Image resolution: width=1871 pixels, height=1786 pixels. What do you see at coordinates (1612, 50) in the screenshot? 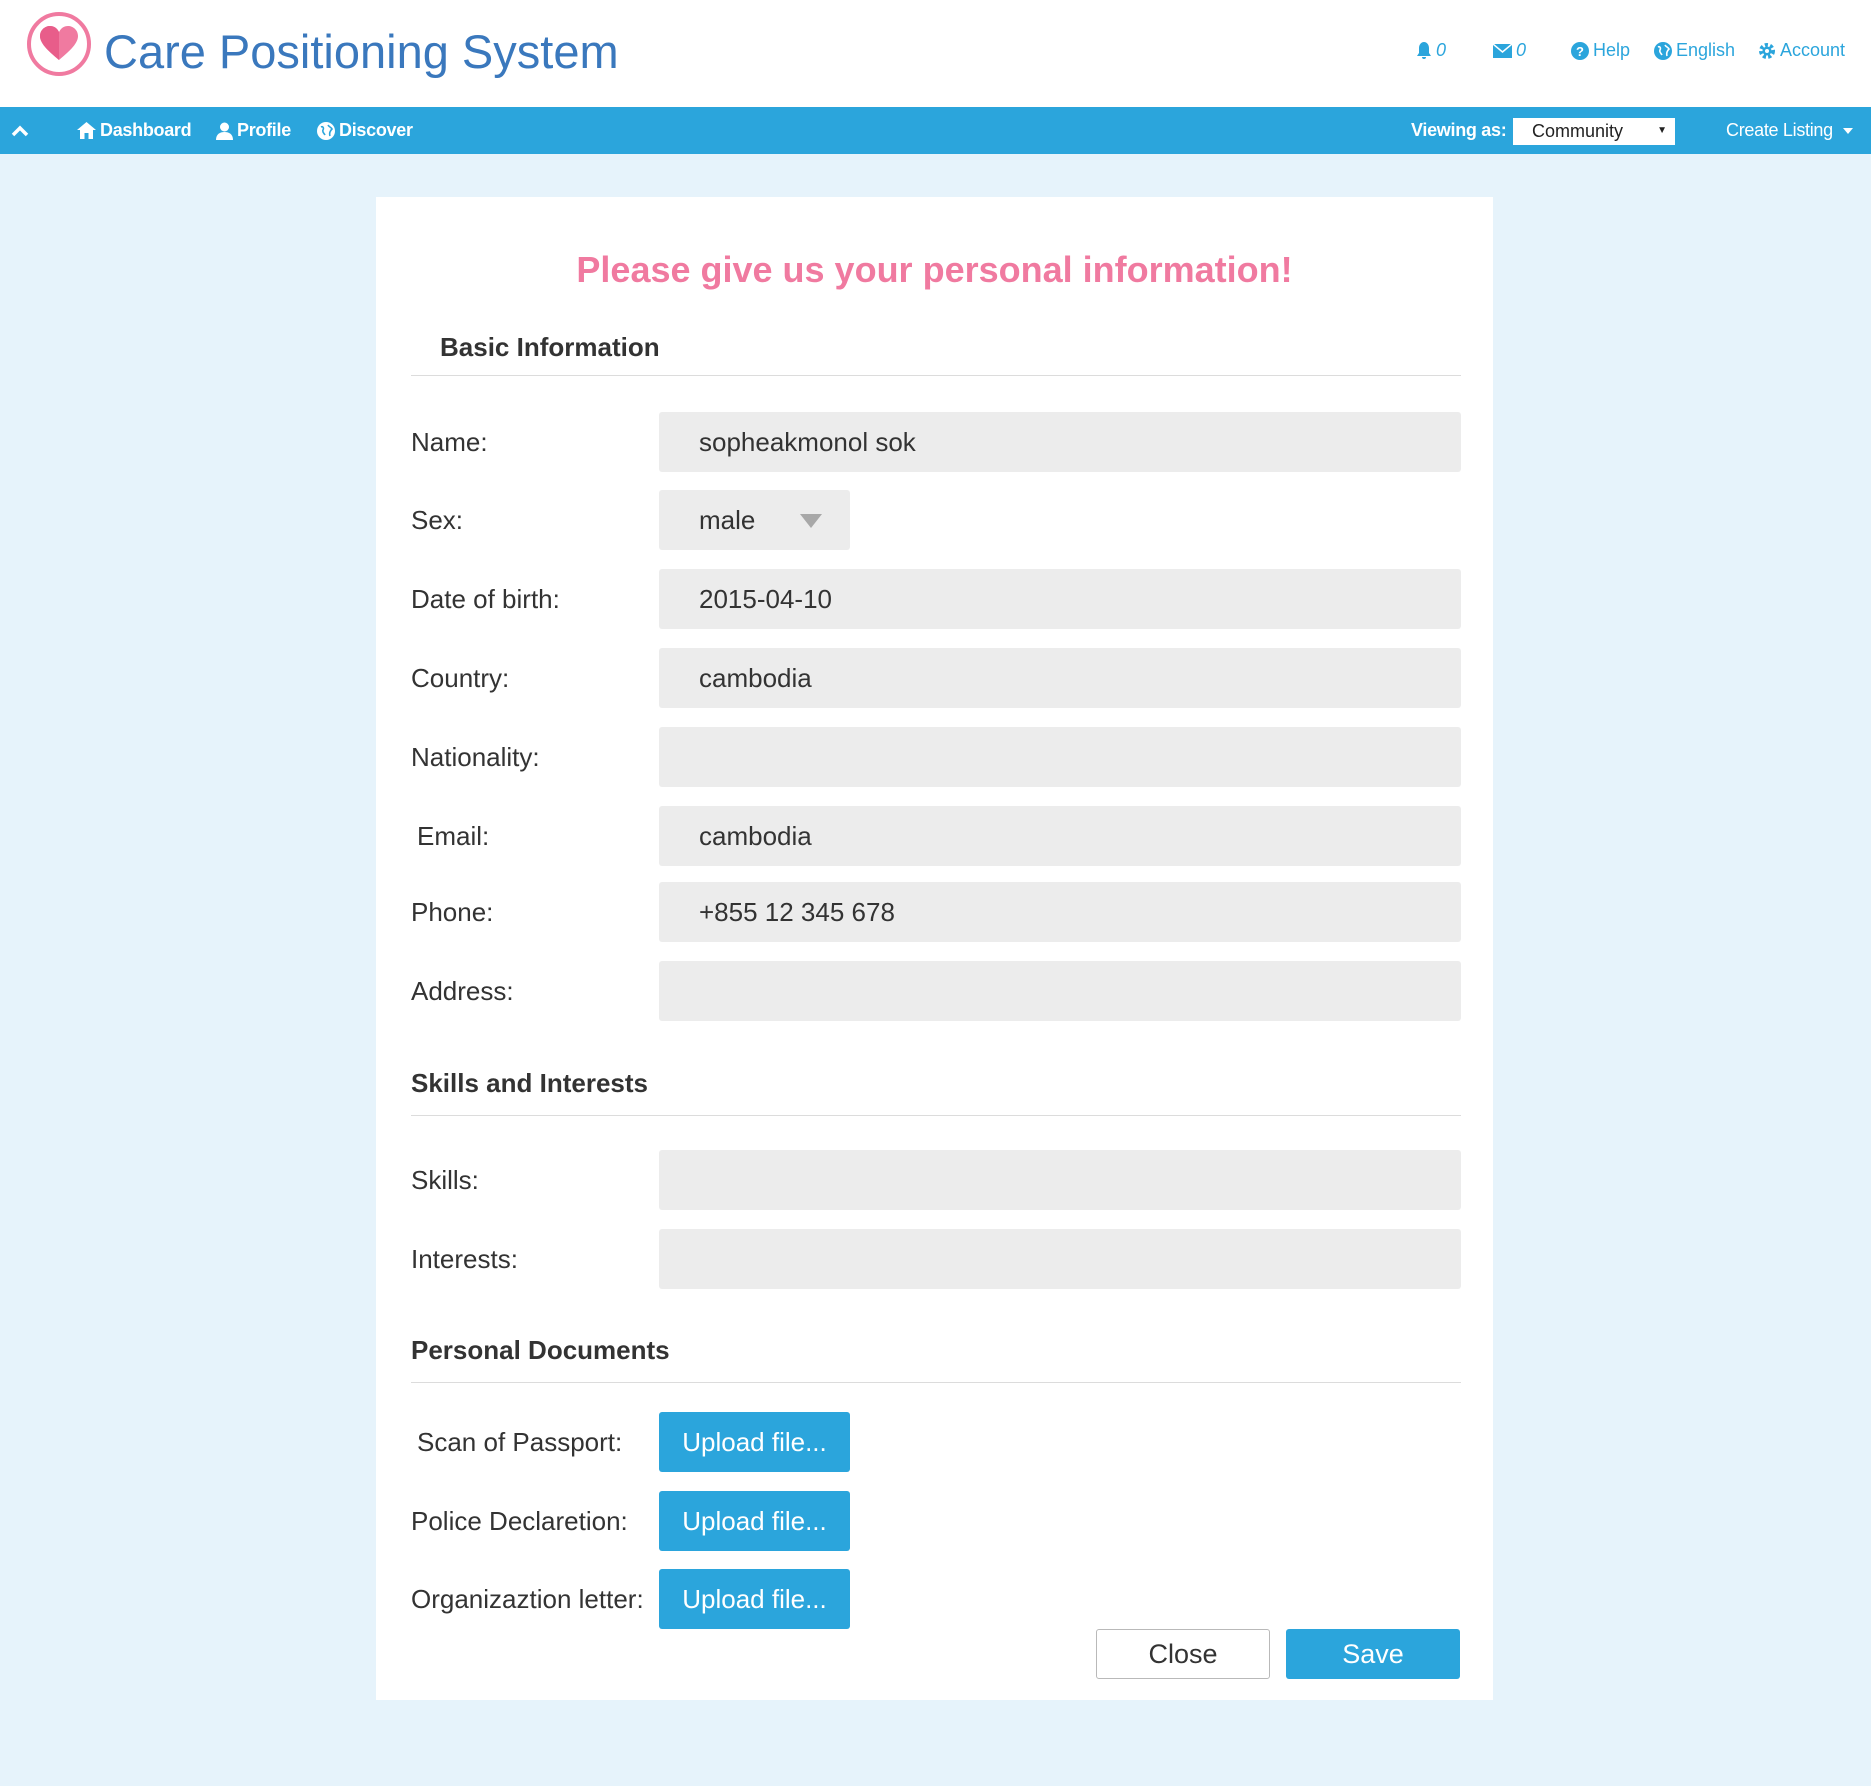
I see `help-label: Help` at bounding box center [1612, 50].